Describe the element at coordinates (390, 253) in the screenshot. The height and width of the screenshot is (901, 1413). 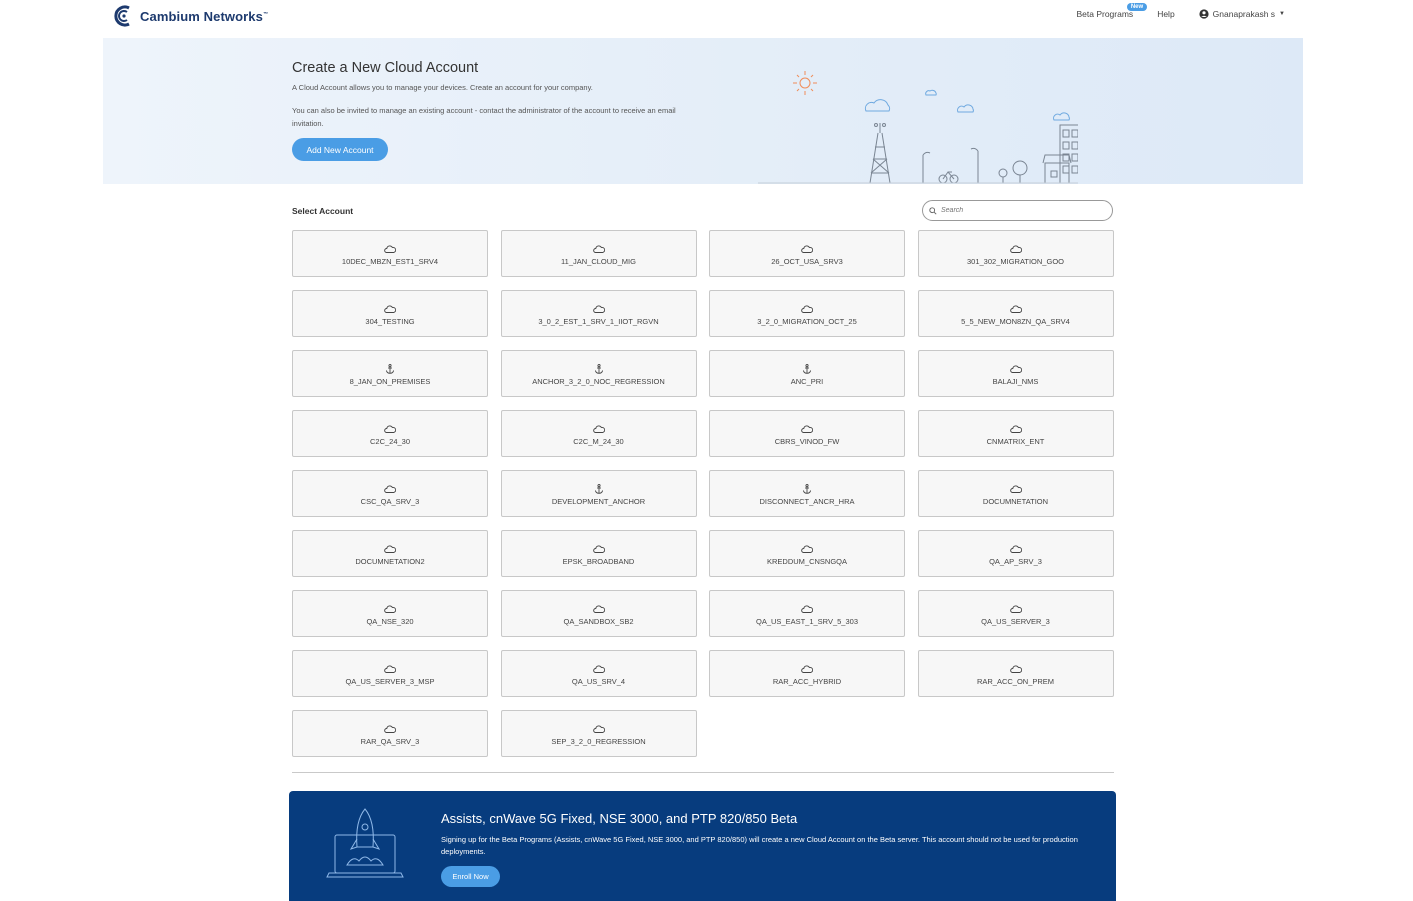
I see `account-card: 10DEC_MBZN_EST1_SRV4` at that location.